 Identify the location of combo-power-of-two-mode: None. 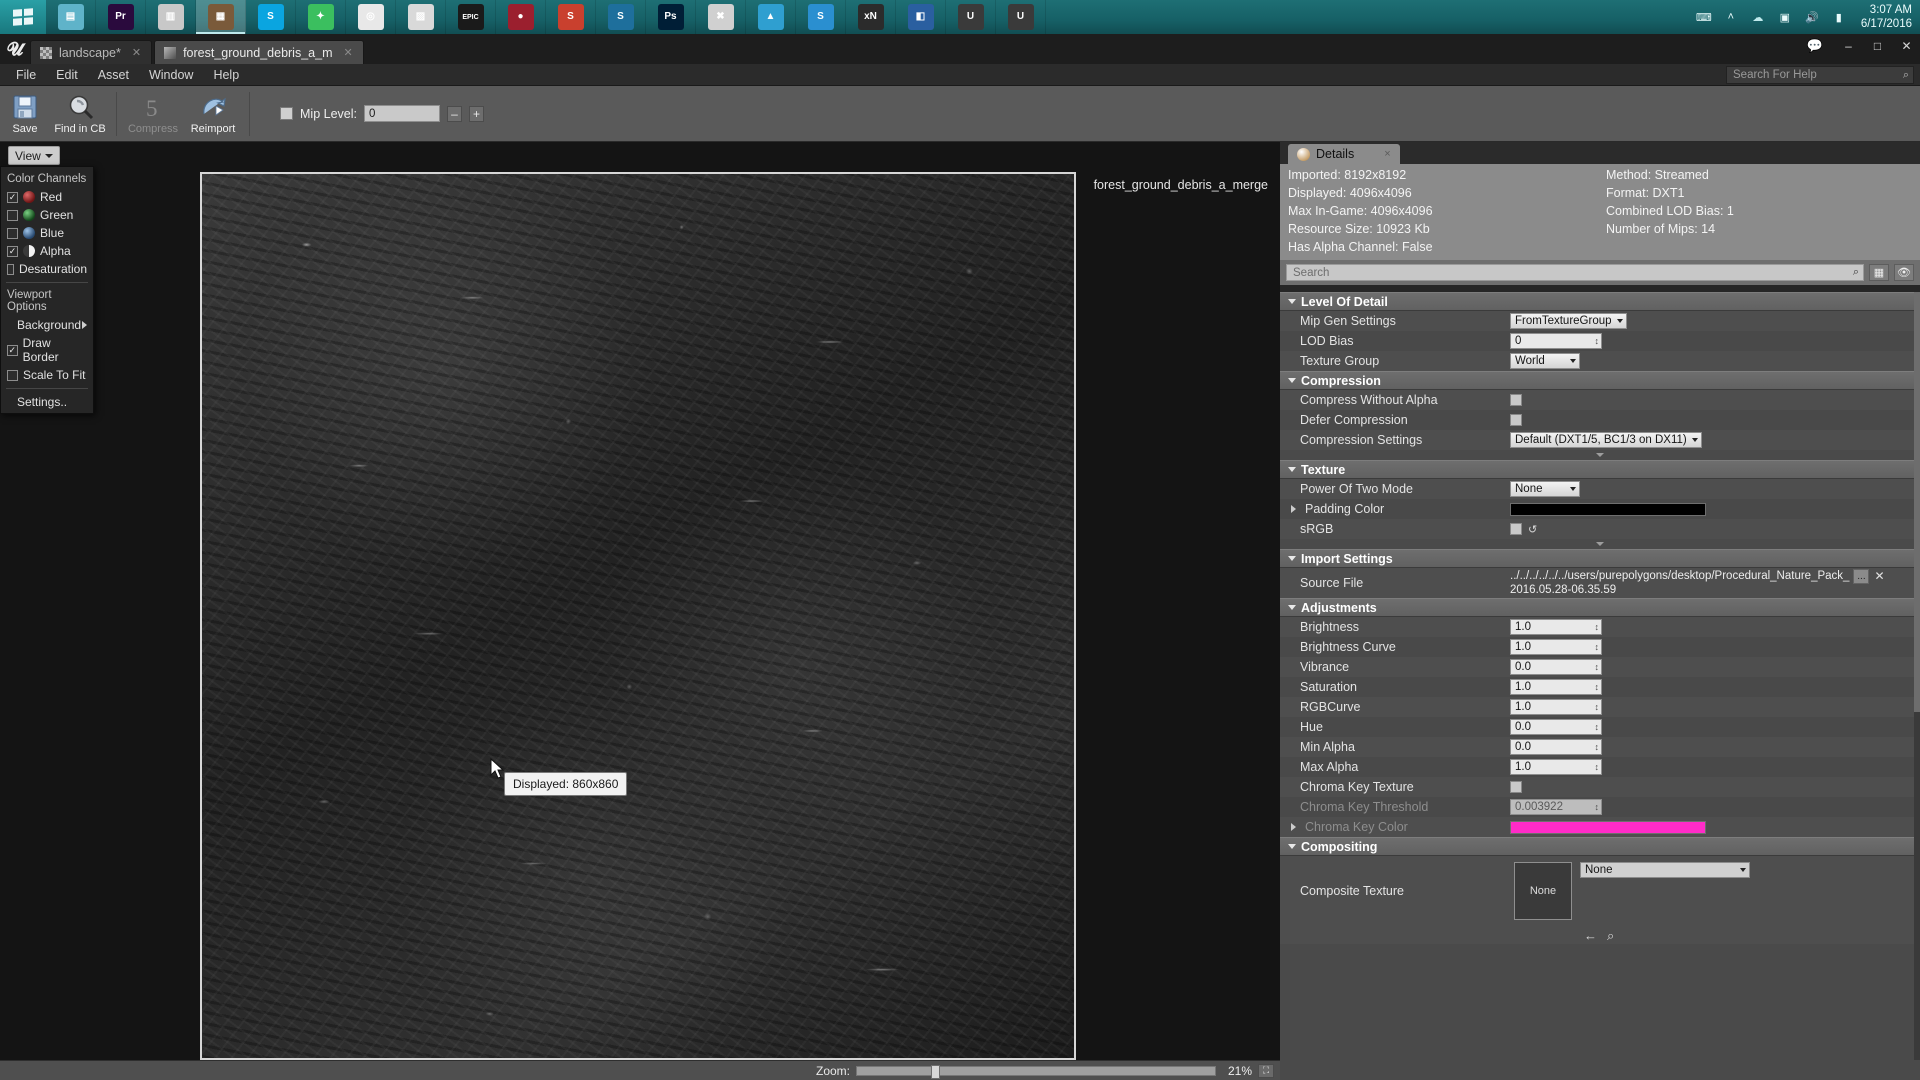
(1545, 489).